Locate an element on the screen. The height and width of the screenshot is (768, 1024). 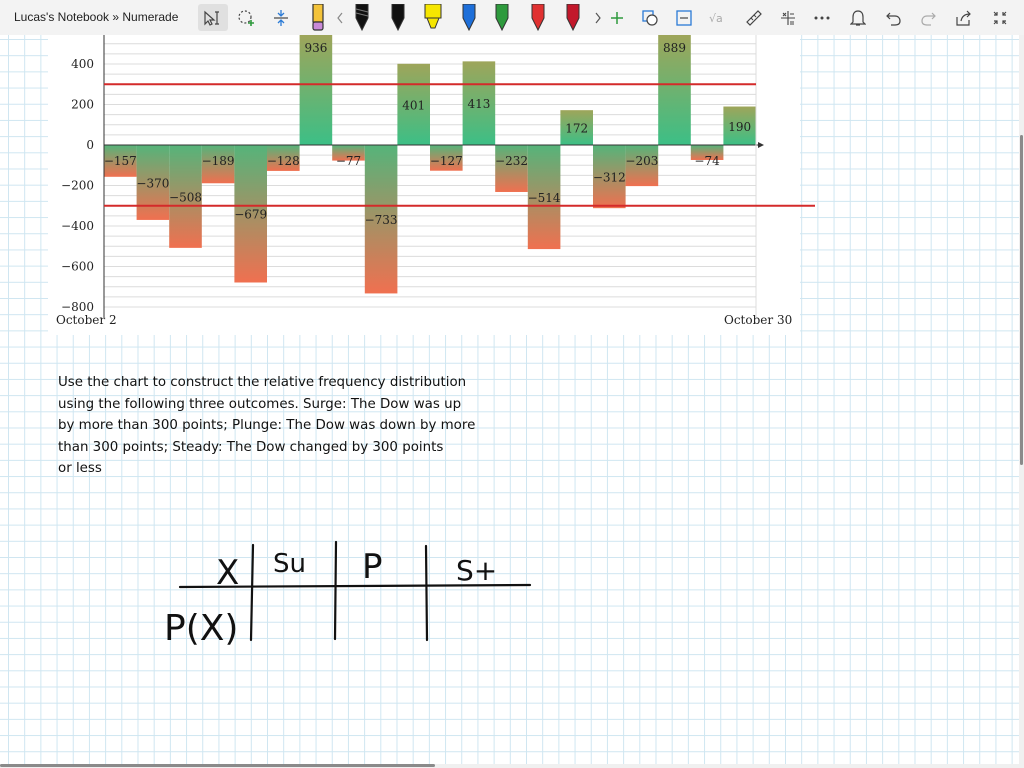
select-text-icon is located at coordinates (211, 18).